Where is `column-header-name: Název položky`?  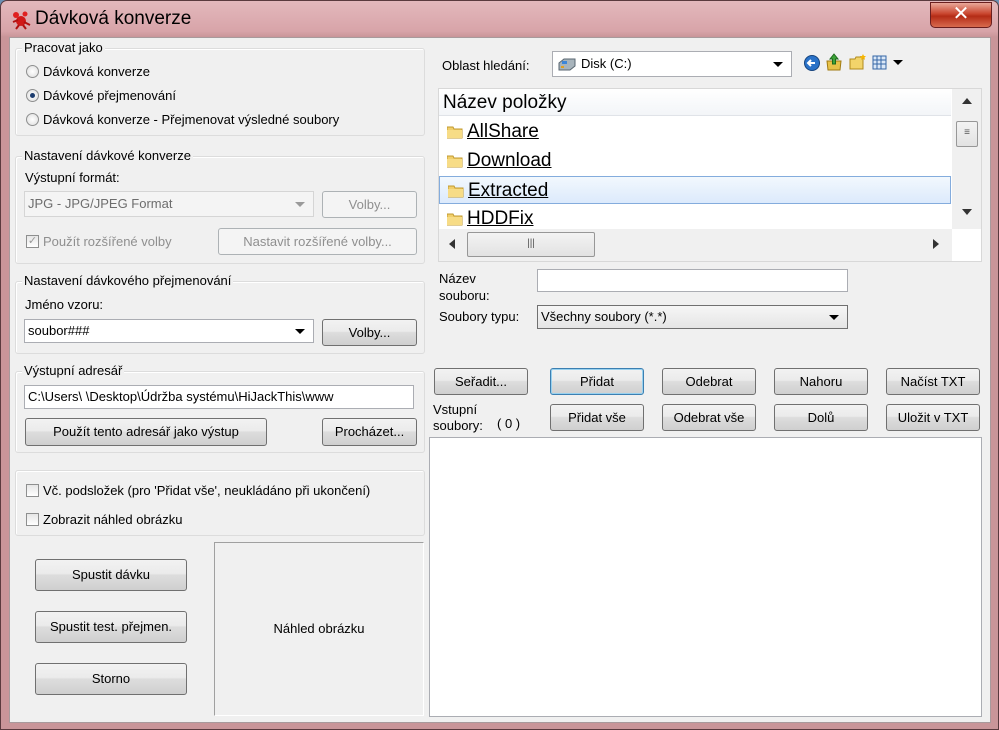 column-header-name: Název položky is located at coordinates (695, 102).